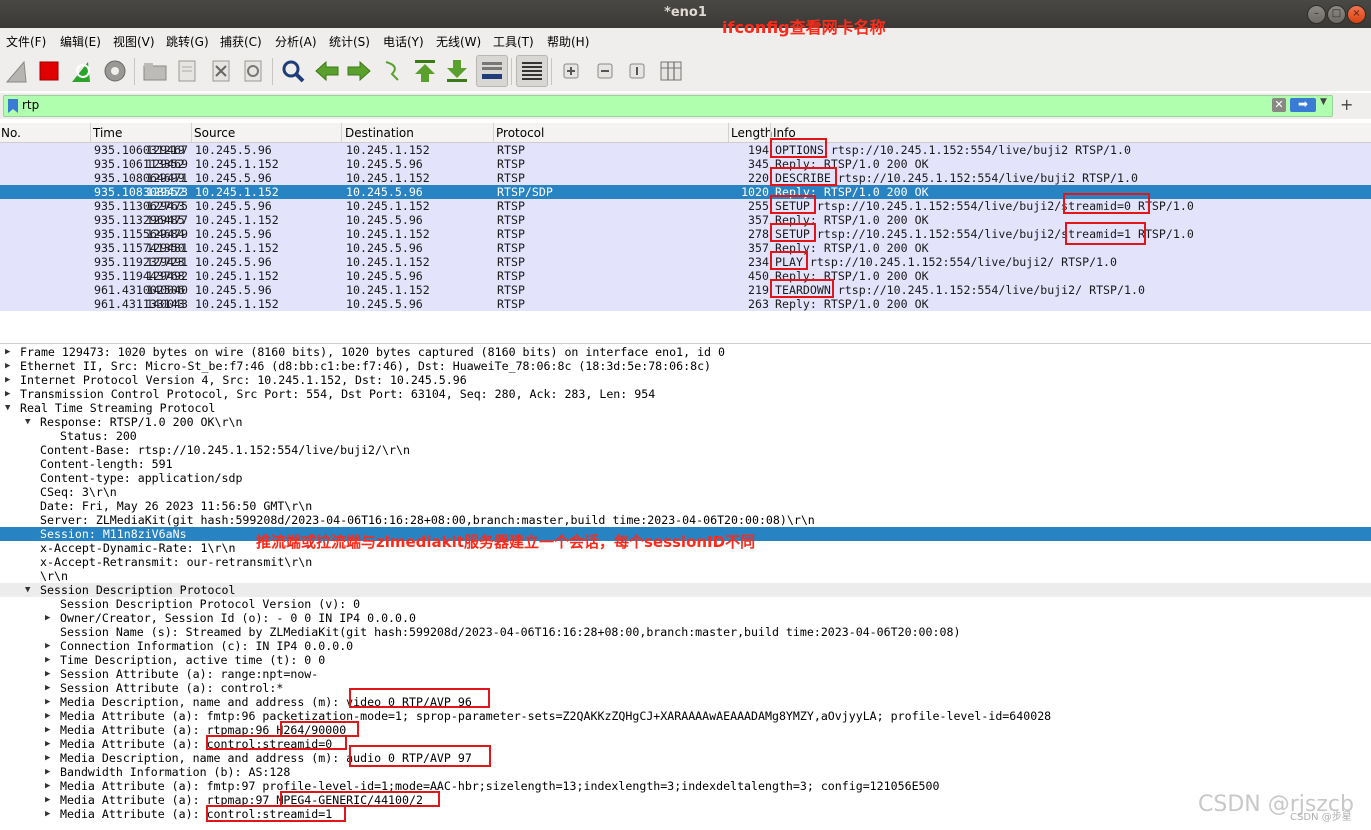  Describe the element at coordinates (685, 422) in the screenshot. I see `detail-line: ▼ Response: RTSP/1.0 200 OK\r\n` at that location.